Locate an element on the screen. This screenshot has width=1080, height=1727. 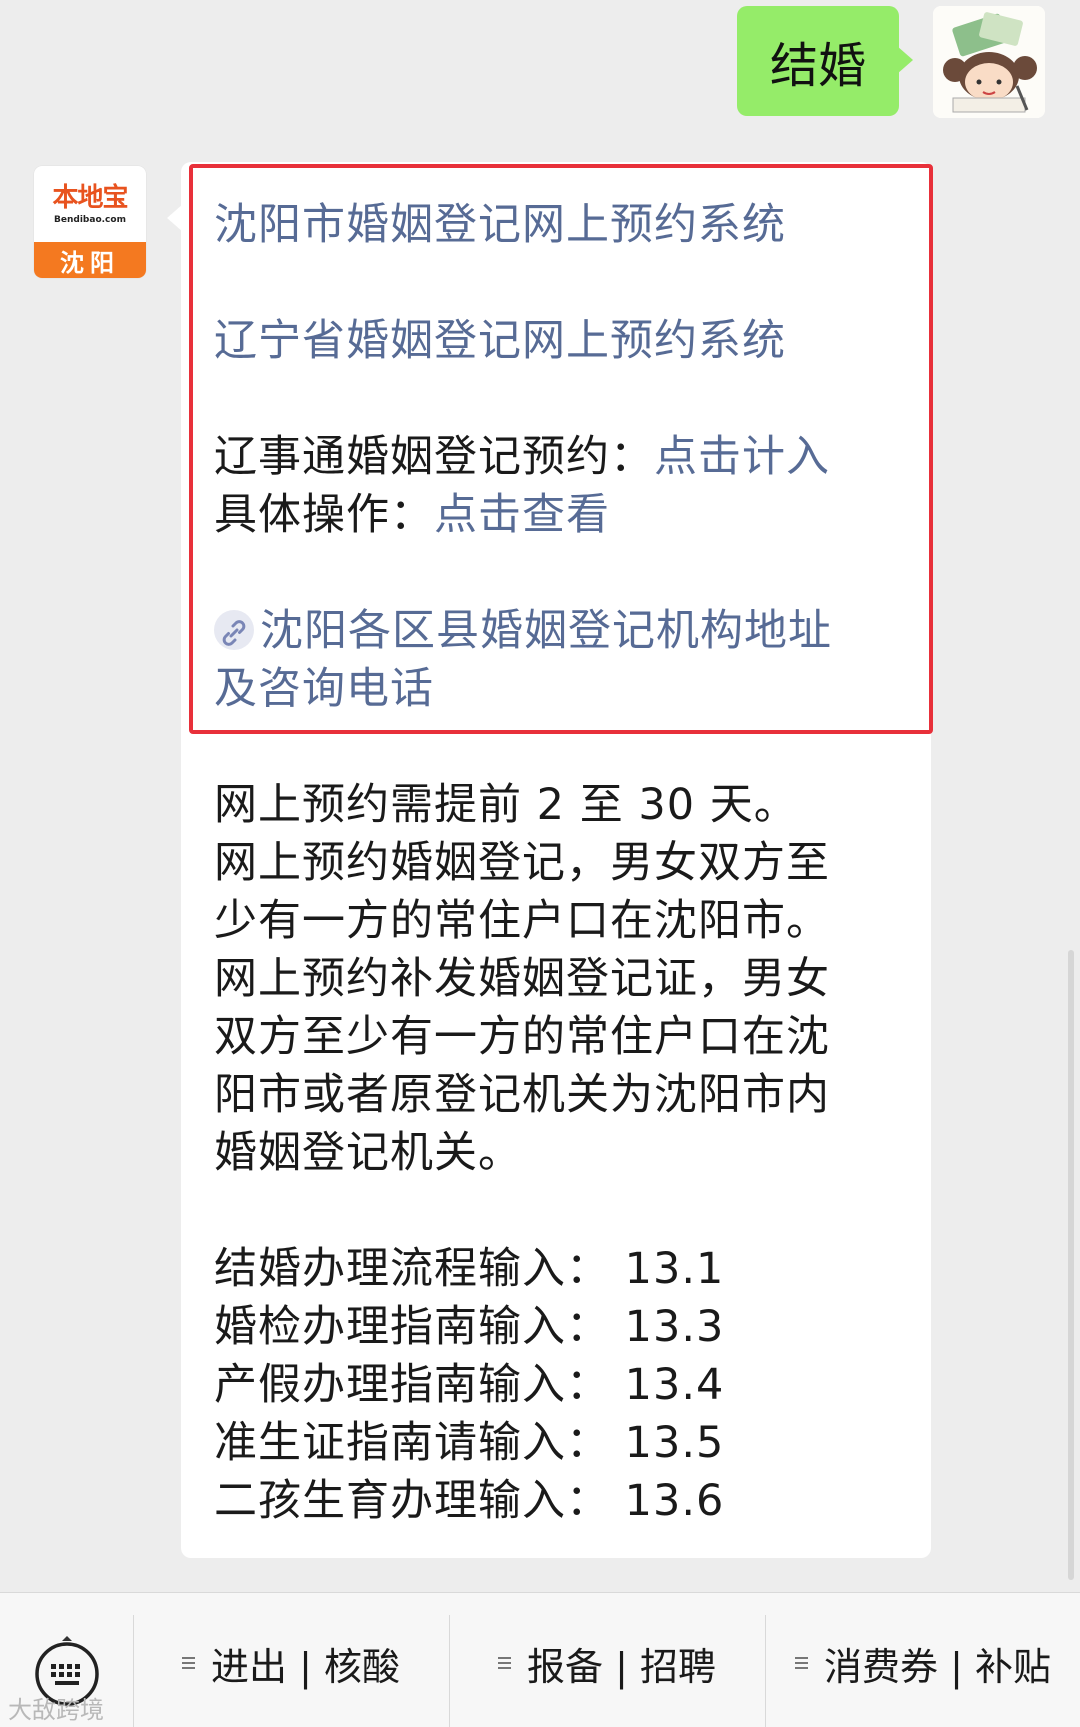
watermark: 大敌跨境 is located at coordinates (56, 1710).